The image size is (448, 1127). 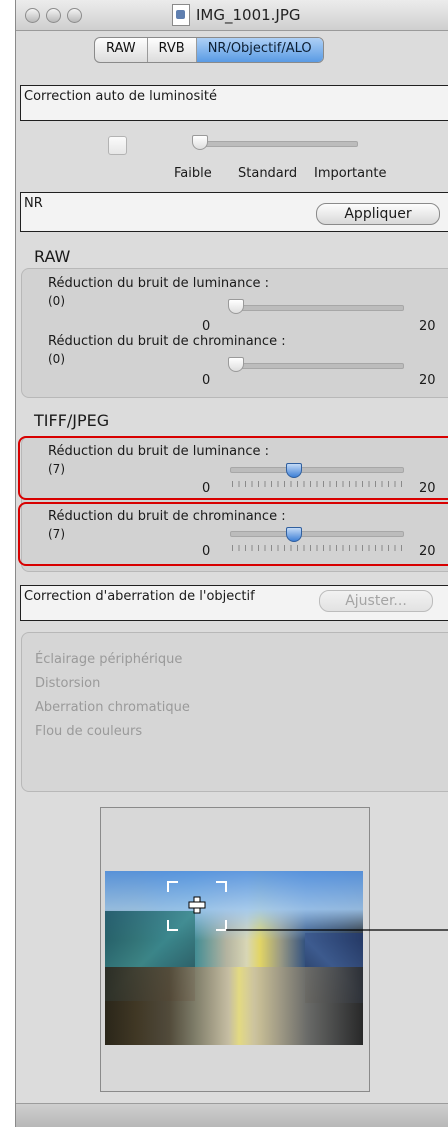 What do you see at coordinates (121, 50) in the screenshot?
I see `tab-raw: RAW` at bounding box center [121, 50].